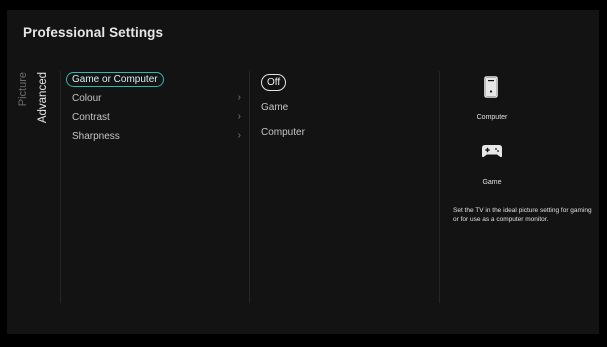 This screenshot has width=607, height=347. Describe the element at coordinates (491, 89) in the screenshot. I see `computer-tower-icon` at that location.